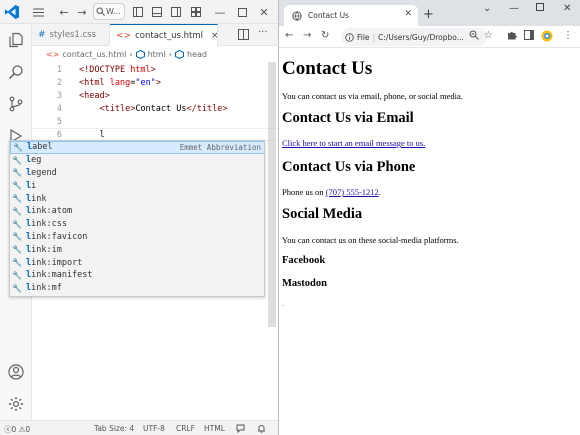 The width and height of the screenshot is (580, 435). What do you see at coordinates (137, 173) in the screenshot?
I see `suggestion-item: 🔧 legend` at bounding box center [137, 173].